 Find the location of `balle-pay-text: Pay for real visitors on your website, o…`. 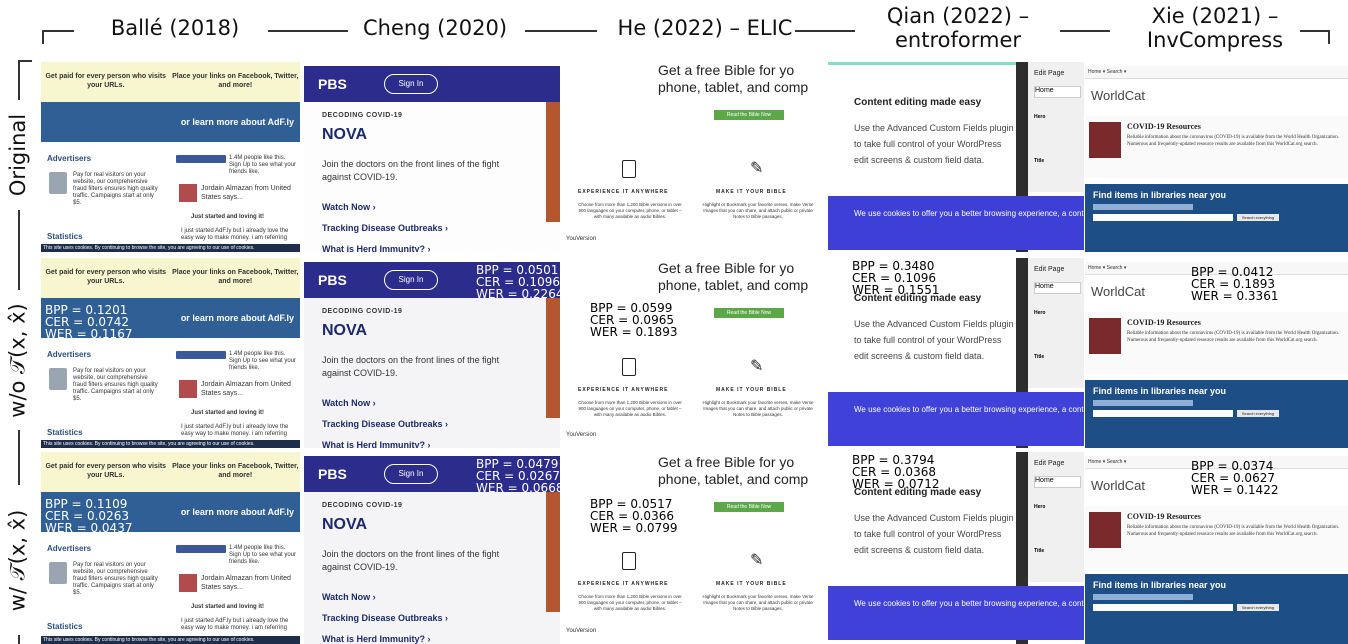

balle-pay-text: Pay for real visitors on your website, o… is located at coordinates (115, 189).